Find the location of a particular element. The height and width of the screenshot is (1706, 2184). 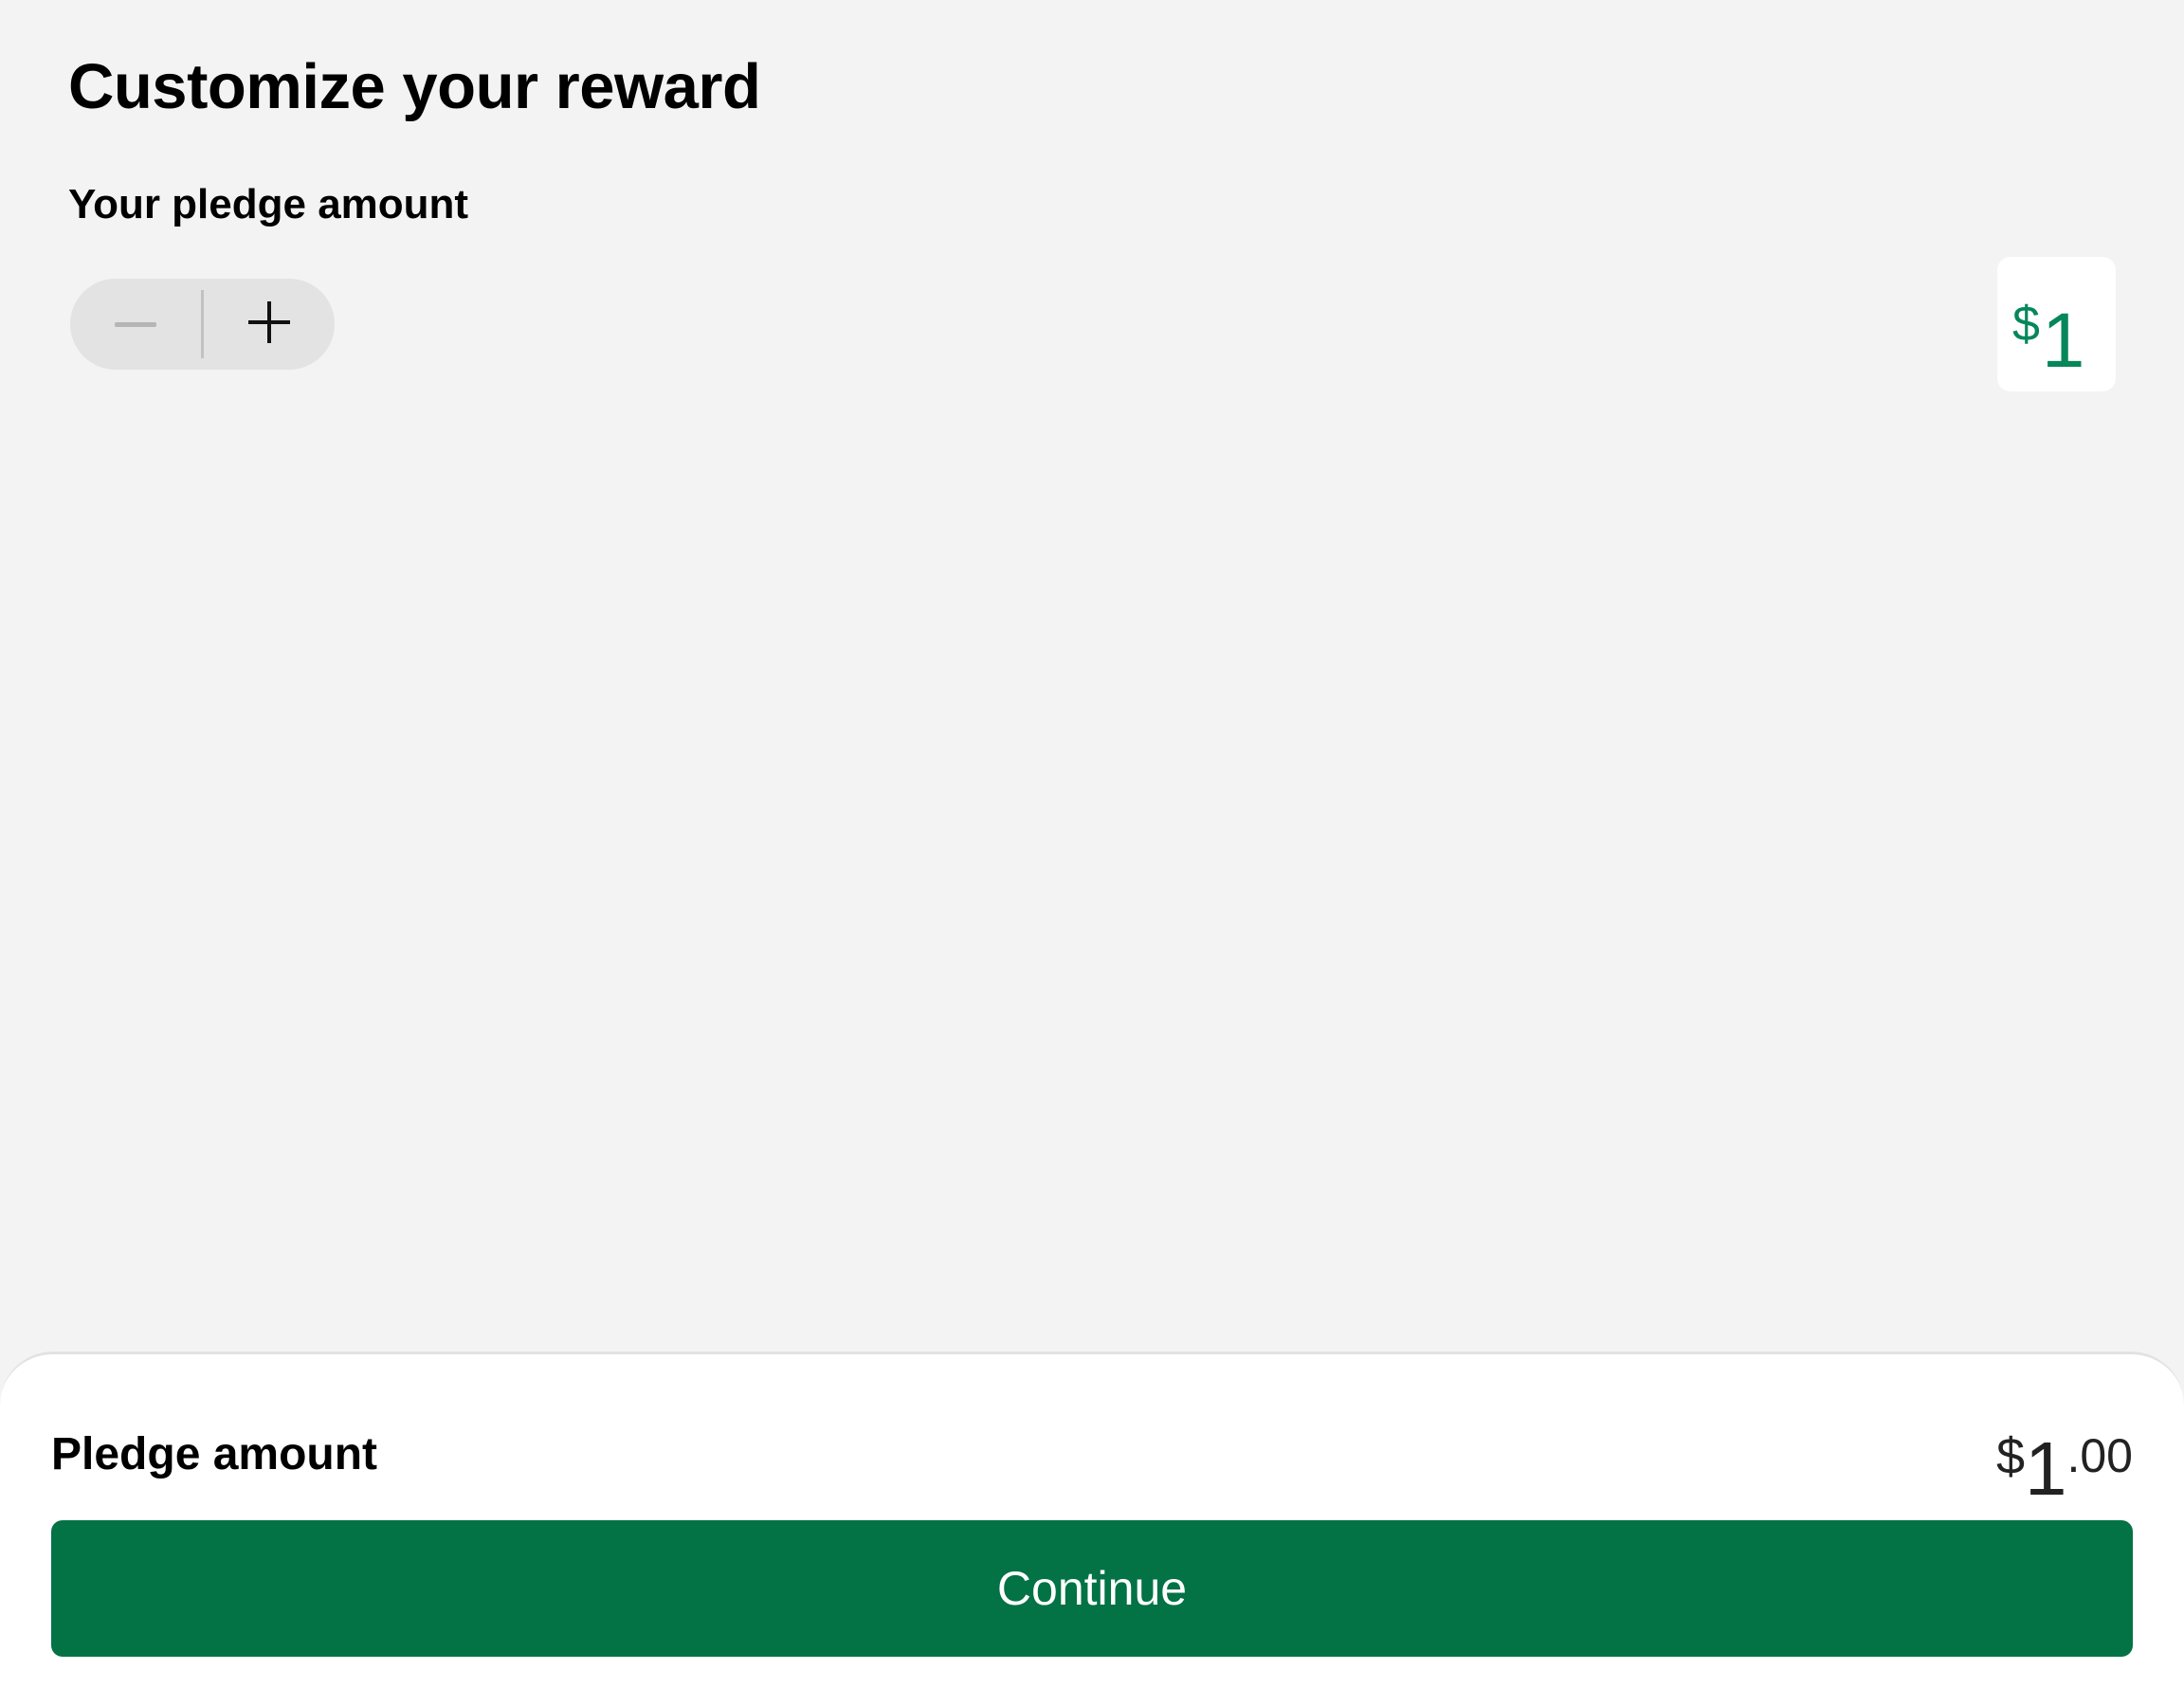

minus-icon is located at coordinates (135, 324).